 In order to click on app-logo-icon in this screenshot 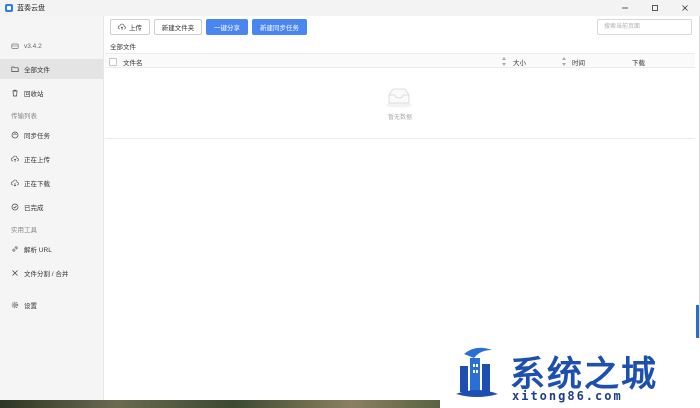, I will do `click(9, 8)`.